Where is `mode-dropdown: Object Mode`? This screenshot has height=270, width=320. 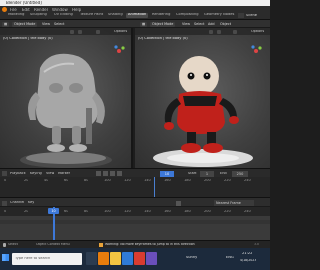
mode-dropdown: Object Mode is located at coordinates (25, 24).